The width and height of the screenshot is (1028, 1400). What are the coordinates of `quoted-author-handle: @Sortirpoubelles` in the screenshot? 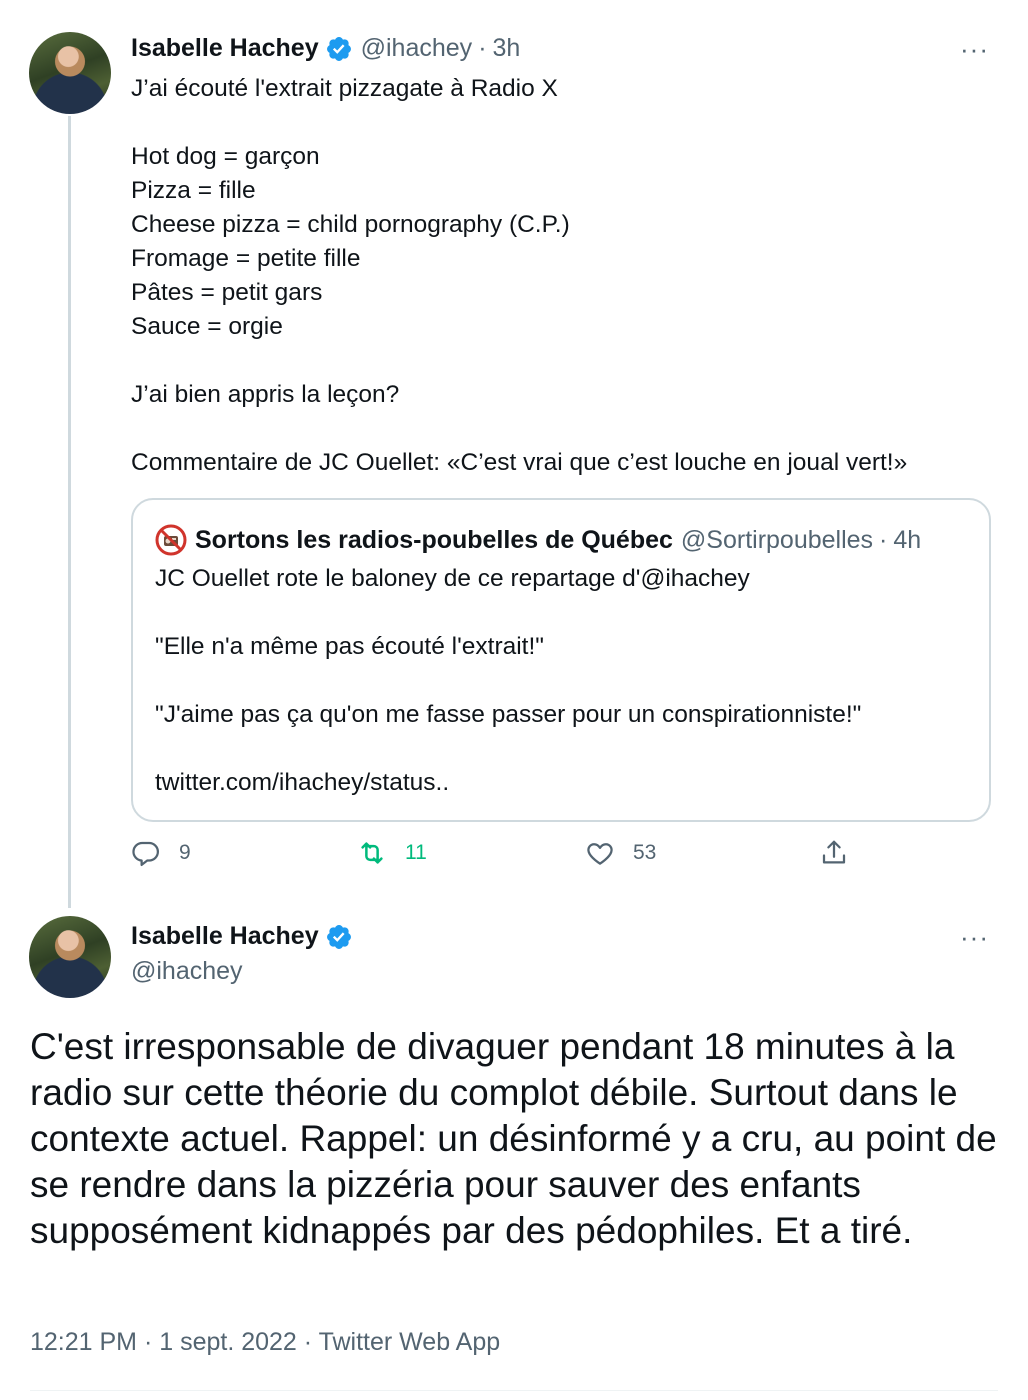 It's located at (777, 540).